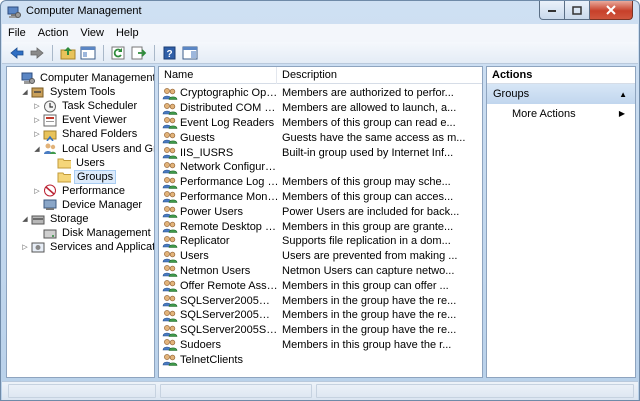 Image resolution: width=640 pixels, height=401 pixels. Describe the element at coordinates (320, 53) in the screenshot. I see `toolbar: ?` at that location.